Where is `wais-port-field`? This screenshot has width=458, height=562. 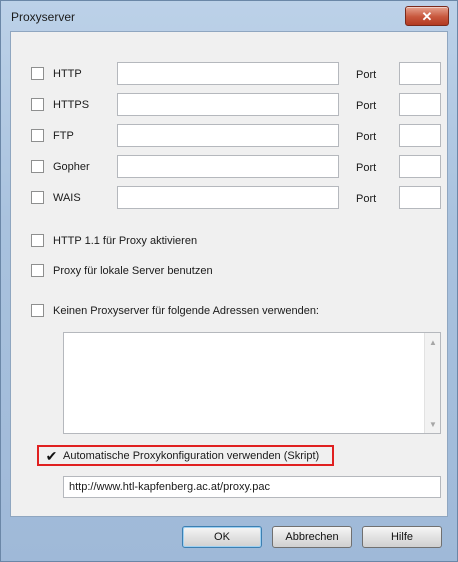
wais-port-field is located at coordinates (420, 197).